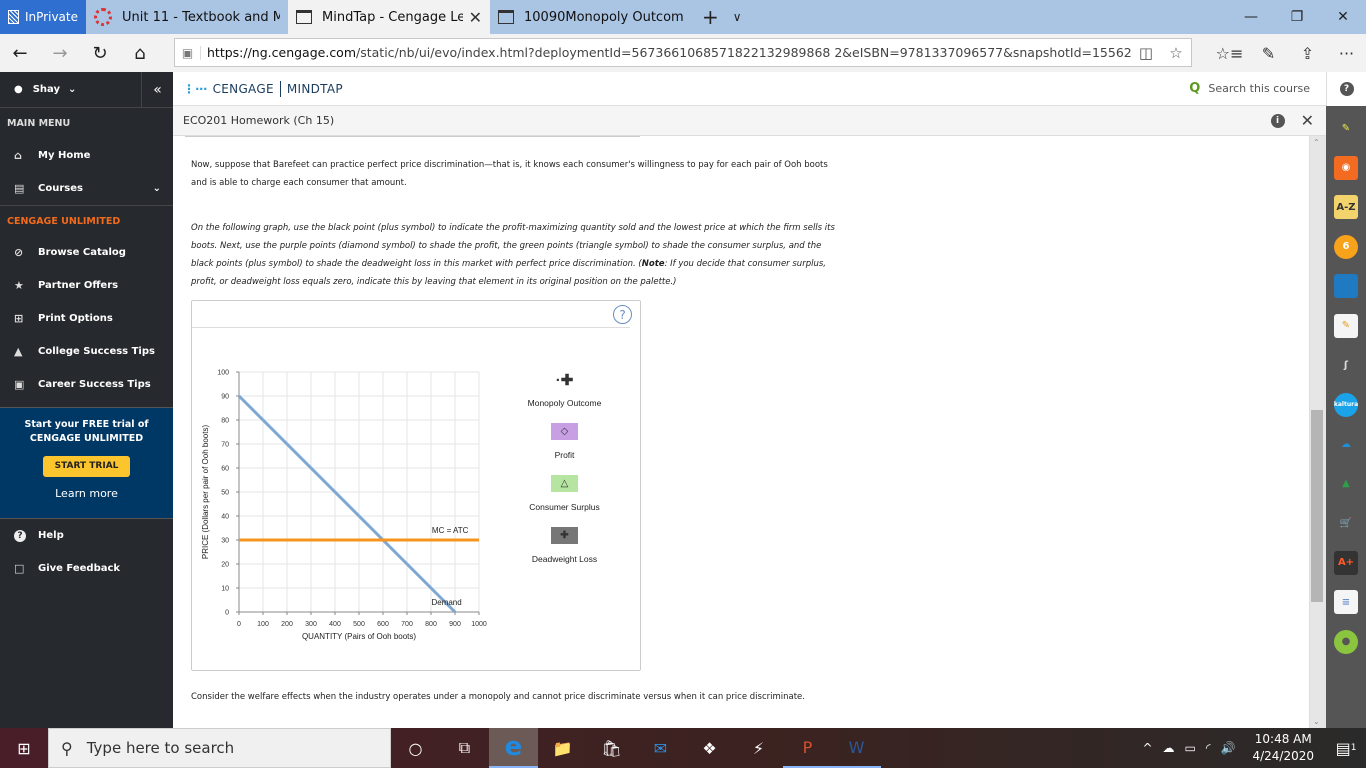 The image size is (1366, 768). What do you see at coordinates (187, 17) in the screenshot?
I see `browser-tab: Unit 11 - Textbook and Min` at bounding box center [187, 17].